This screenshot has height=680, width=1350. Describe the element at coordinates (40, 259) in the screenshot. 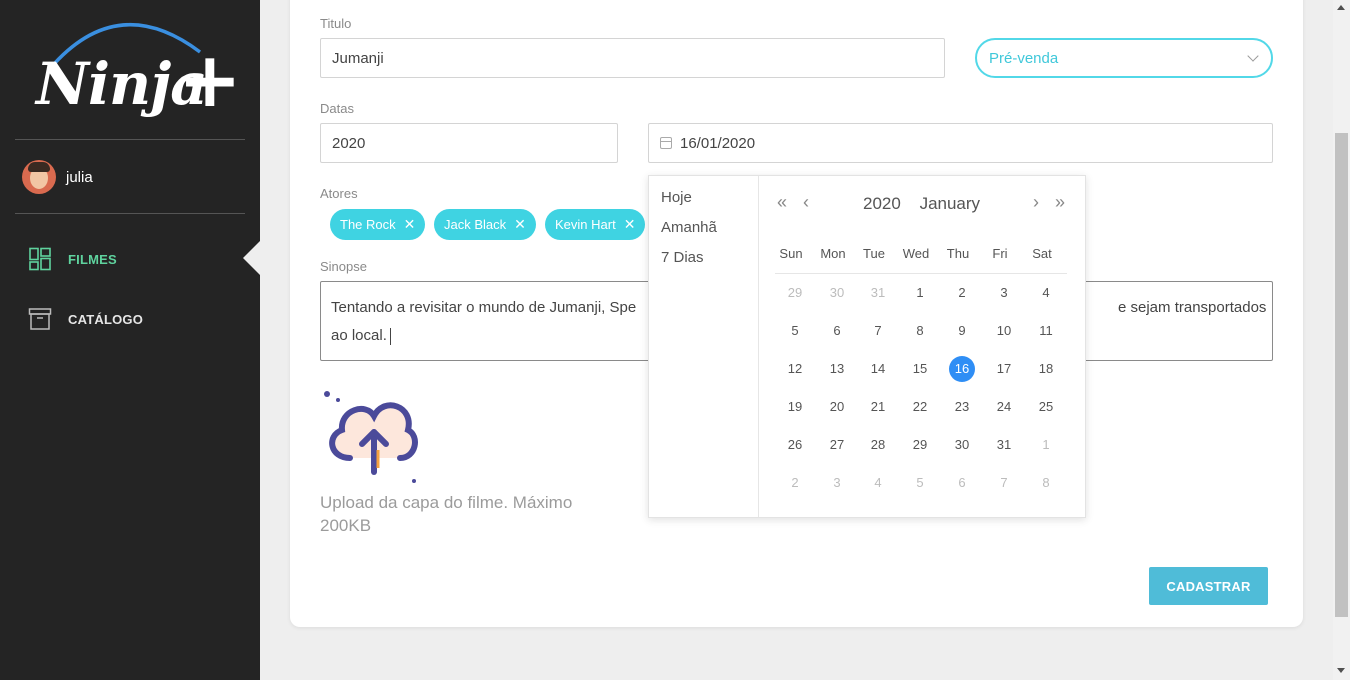

I see `dashboard-icon` at that location.